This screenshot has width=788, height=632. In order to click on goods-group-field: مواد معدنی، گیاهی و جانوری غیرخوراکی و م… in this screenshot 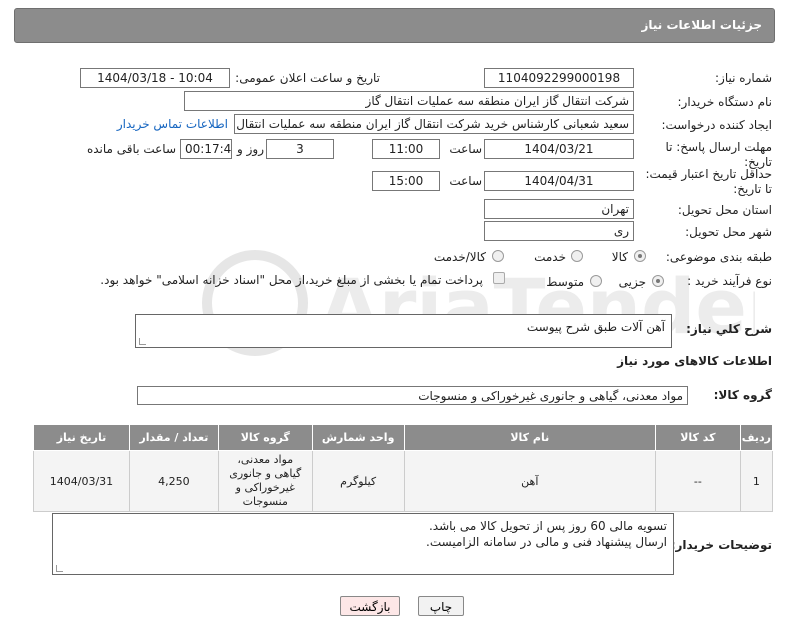, I will do `click(412, 395)`.